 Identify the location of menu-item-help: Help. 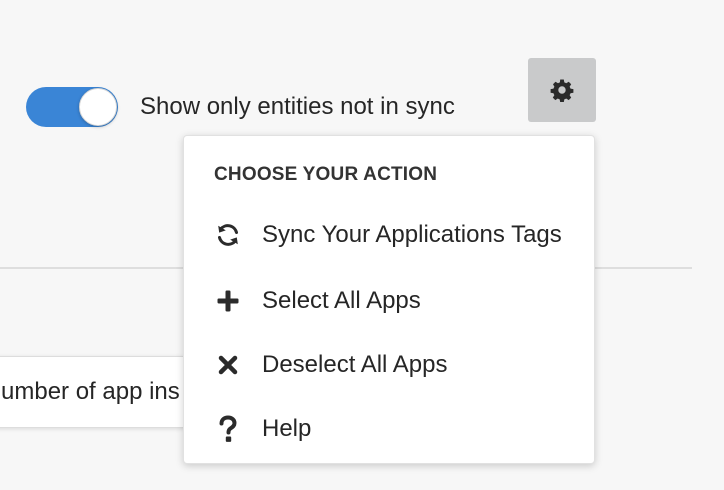
(389, 429).